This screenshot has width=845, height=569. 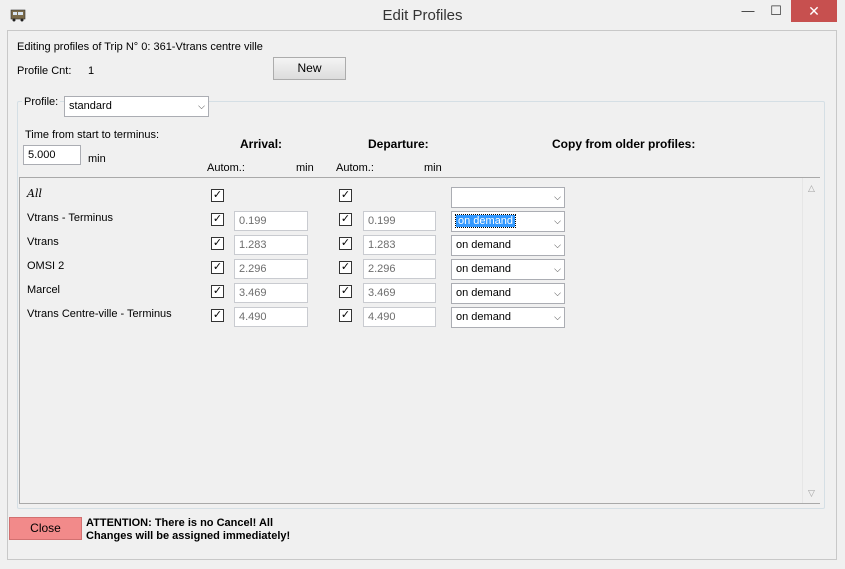 I want to click on attention-line2: Changes will be assigned immediately!, so click(x=188, y=536).